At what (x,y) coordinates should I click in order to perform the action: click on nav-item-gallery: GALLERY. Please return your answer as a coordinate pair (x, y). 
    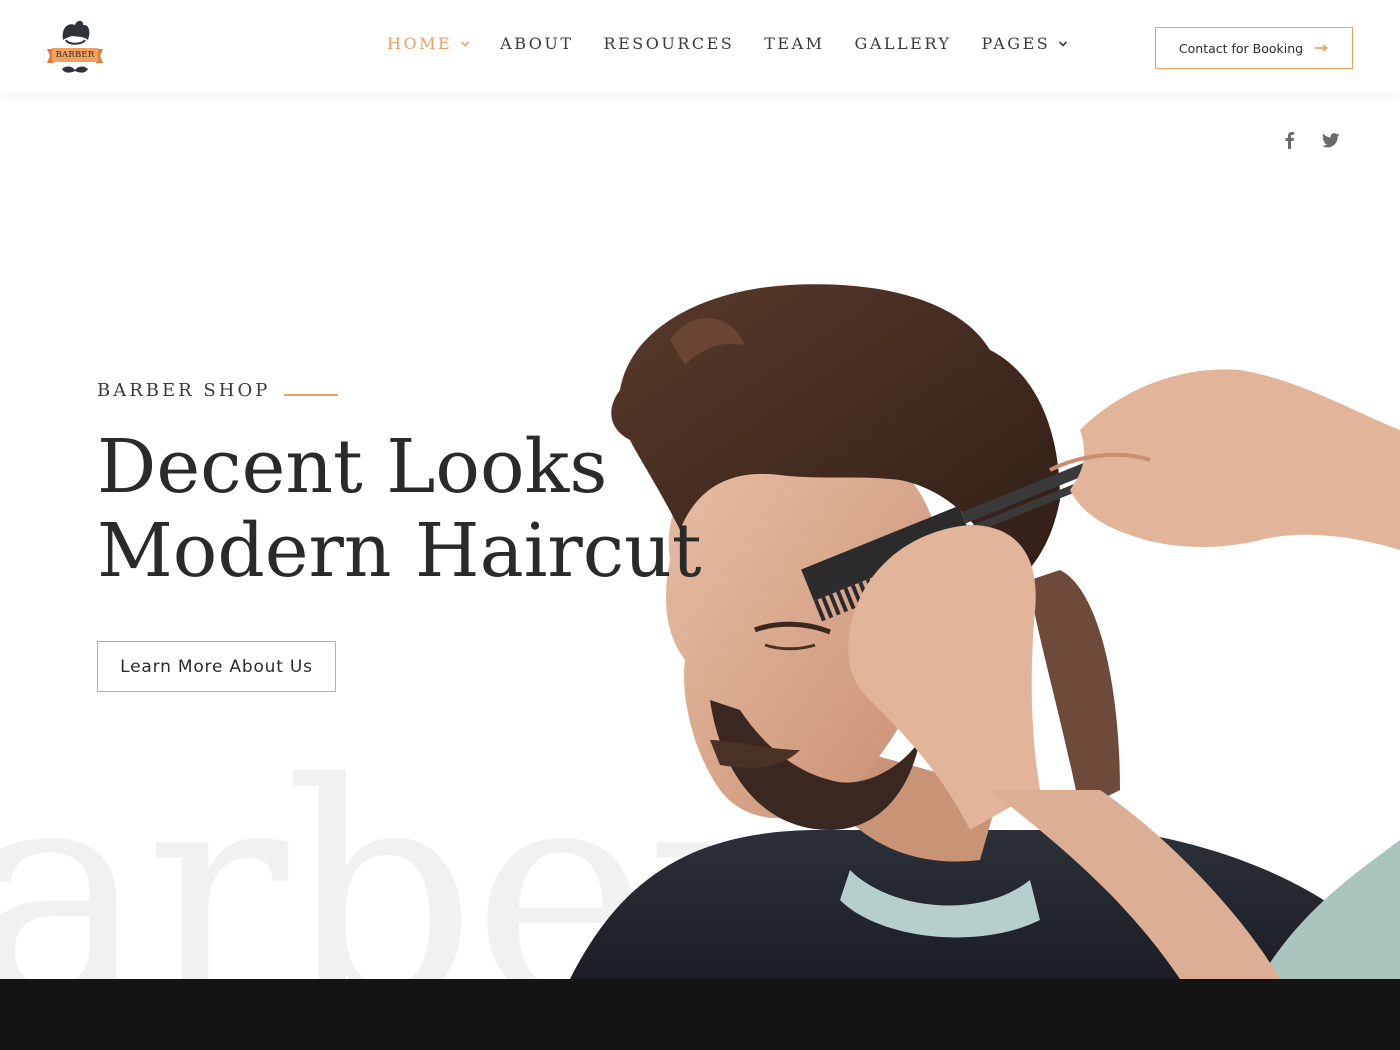
    Looking at the image, I should click on (903, 43).